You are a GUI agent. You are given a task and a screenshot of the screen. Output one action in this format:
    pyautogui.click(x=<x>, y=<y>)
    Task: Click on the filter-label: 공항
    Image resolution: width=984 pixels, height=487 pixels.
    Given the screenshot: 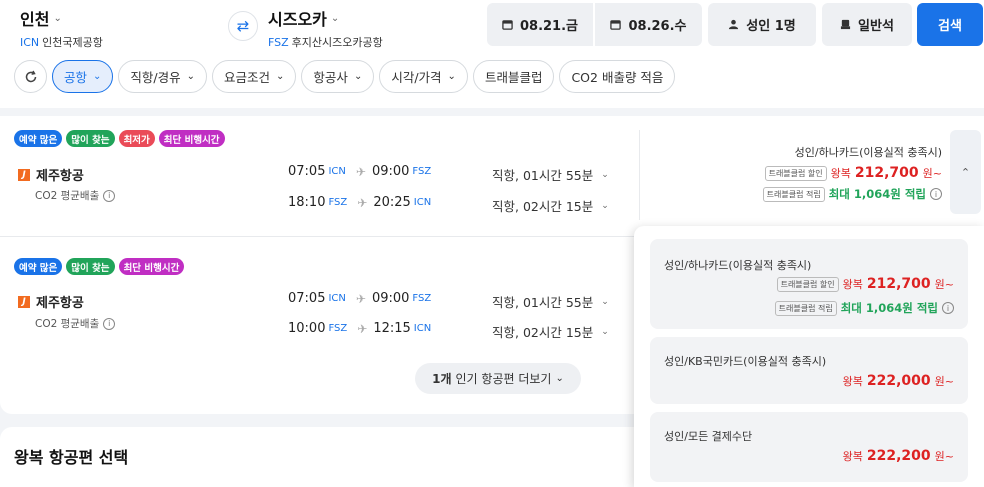 What is the action you would take?
    pyautogui.click(x=76, y=77)
    